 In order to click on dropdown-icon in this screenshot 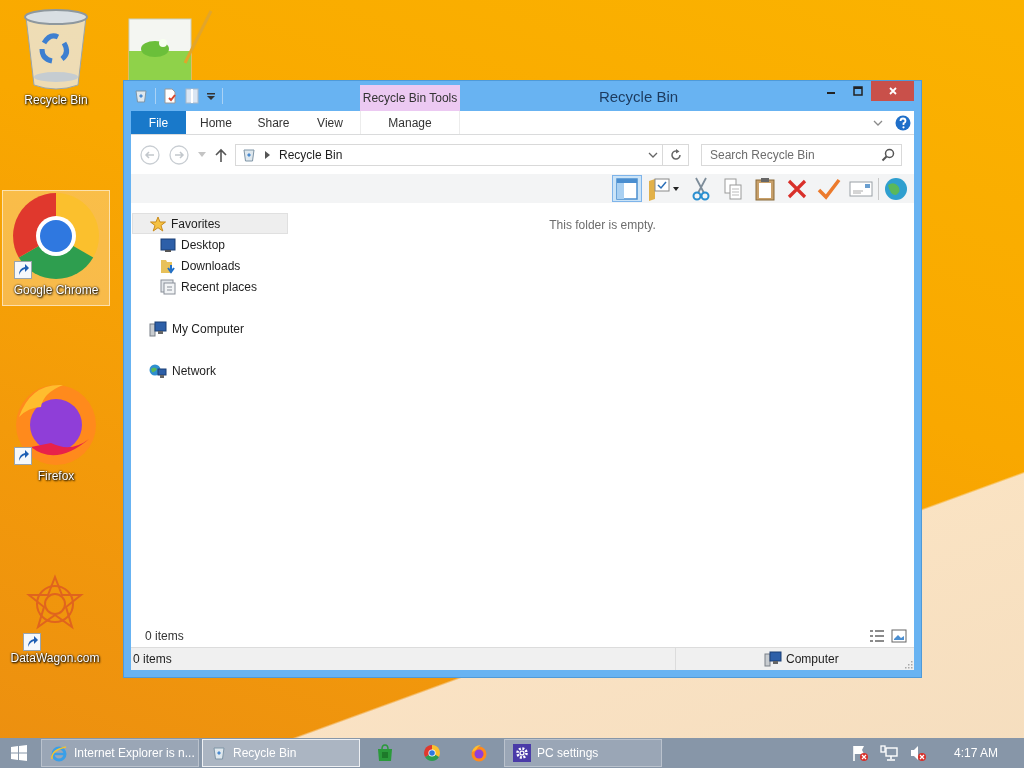, I will do `click(211, 96)`.